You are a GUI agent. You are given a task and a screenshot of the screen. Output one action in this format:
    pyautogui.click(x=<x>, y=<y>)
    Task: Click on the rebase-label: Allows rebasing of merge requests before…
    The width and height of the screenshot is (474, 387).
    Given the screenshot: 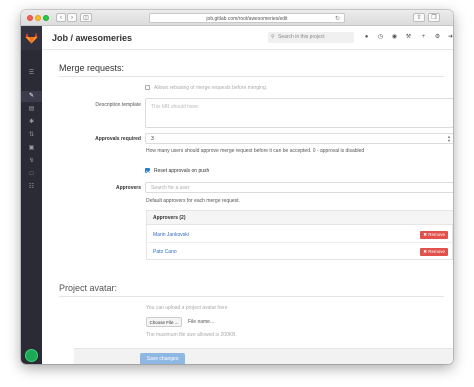 What is the action you would take?
    pyautogui.click(x=211, y=88)
    